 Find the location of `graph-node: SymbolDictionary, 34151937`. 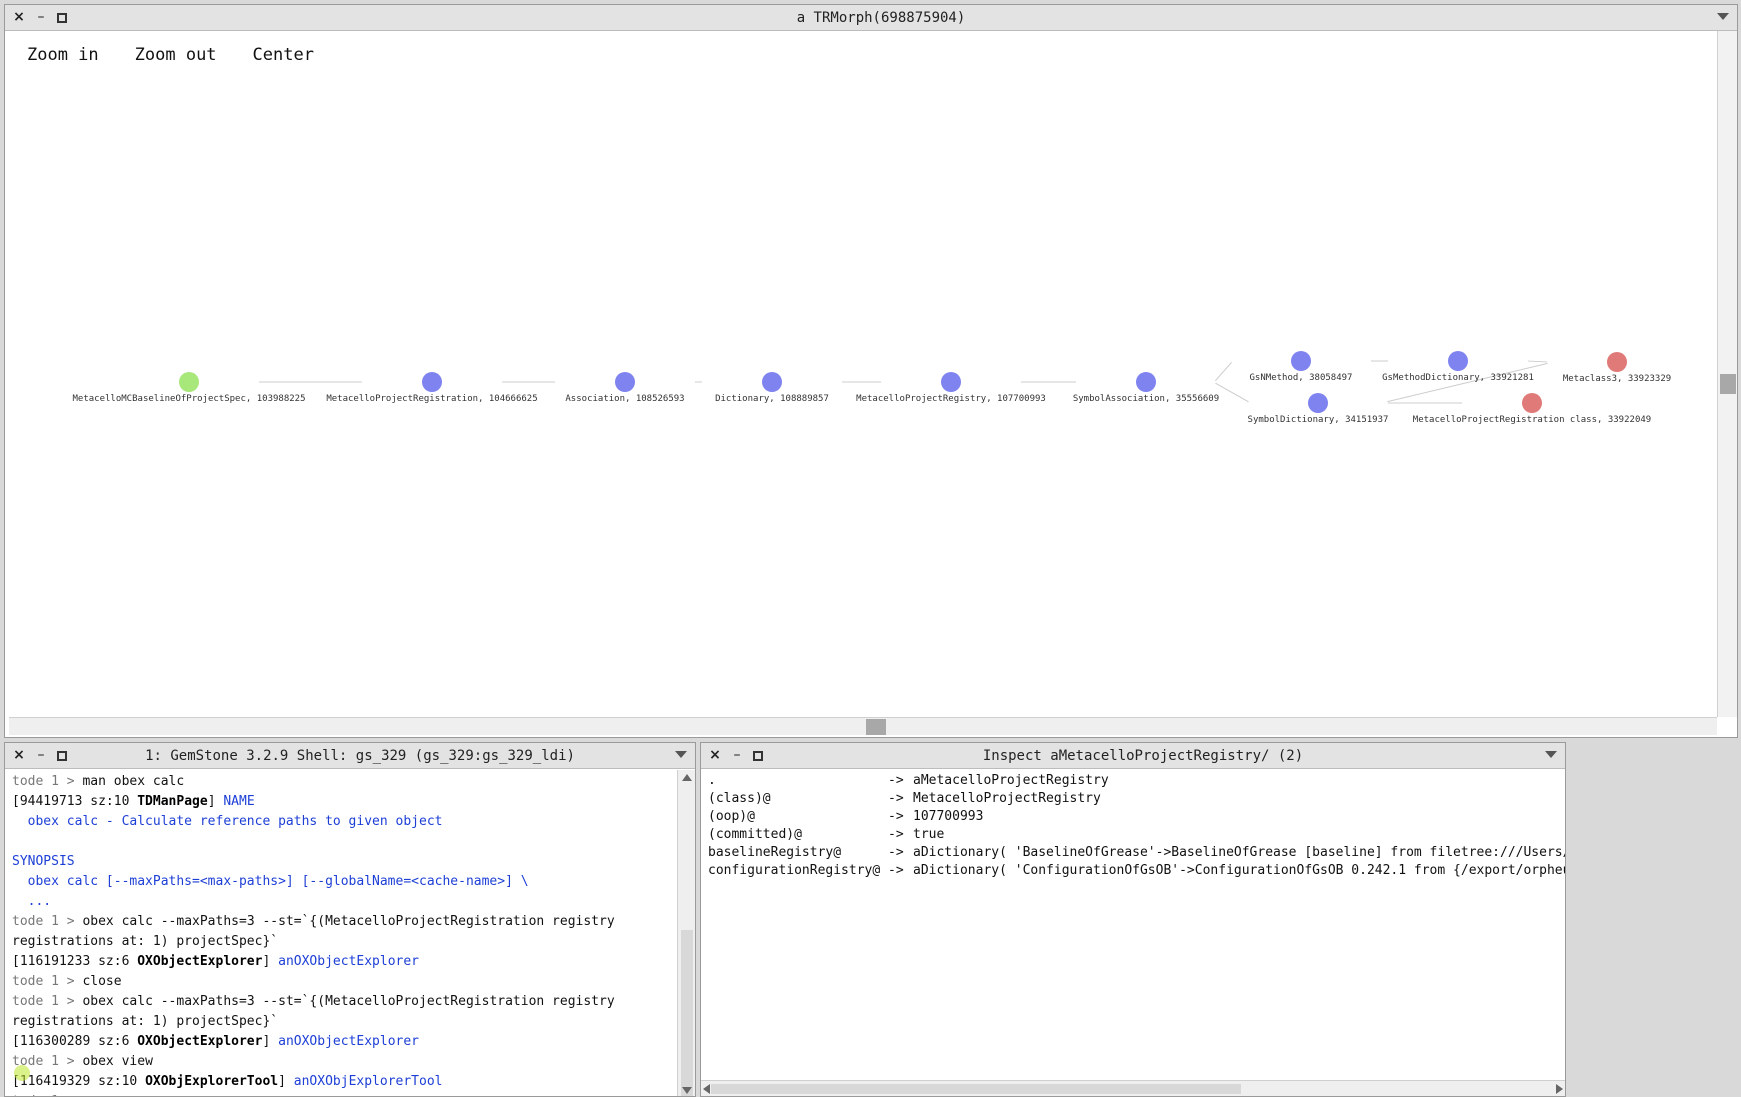

graph-node: SymbolDictionary, 34151937 is located at coordinates (1318, 409).